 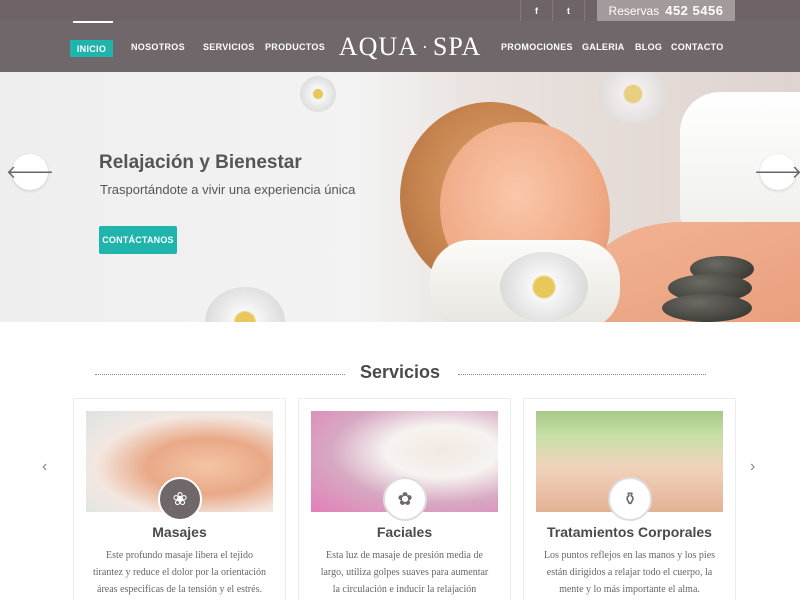 I want to click on servicios-heading: Servicios, so click(x=400, y=372).